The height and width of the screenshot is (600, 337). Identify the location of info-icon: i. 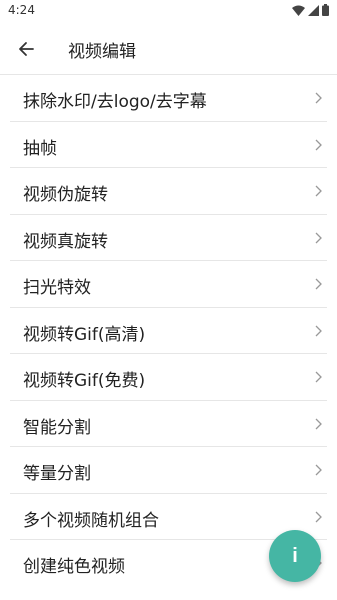
(295, 555).